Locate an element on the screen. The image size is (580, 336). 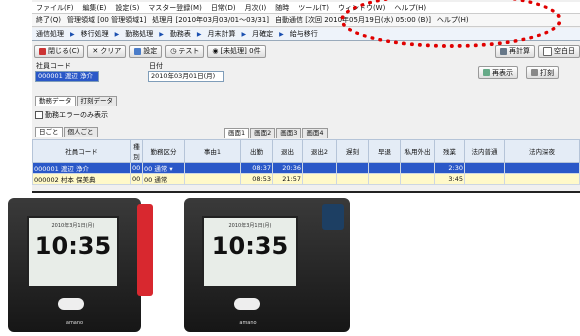
tab-by-person: 個人ごと is located at coordinates (80, 132).